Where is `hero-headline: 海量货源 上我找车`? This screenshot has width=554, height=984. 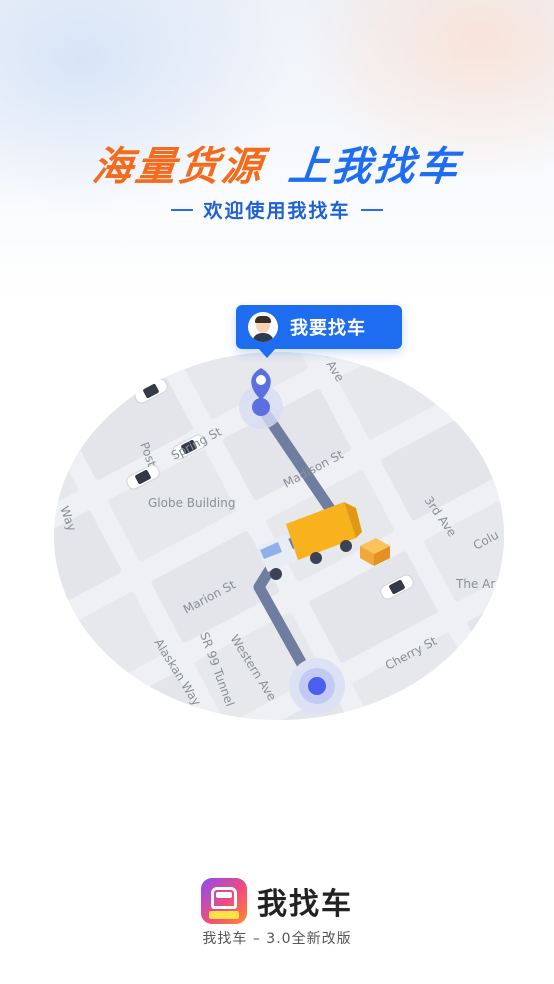 hero-headline: 海量货源 上我找车 is located at coordinates (277, 163).